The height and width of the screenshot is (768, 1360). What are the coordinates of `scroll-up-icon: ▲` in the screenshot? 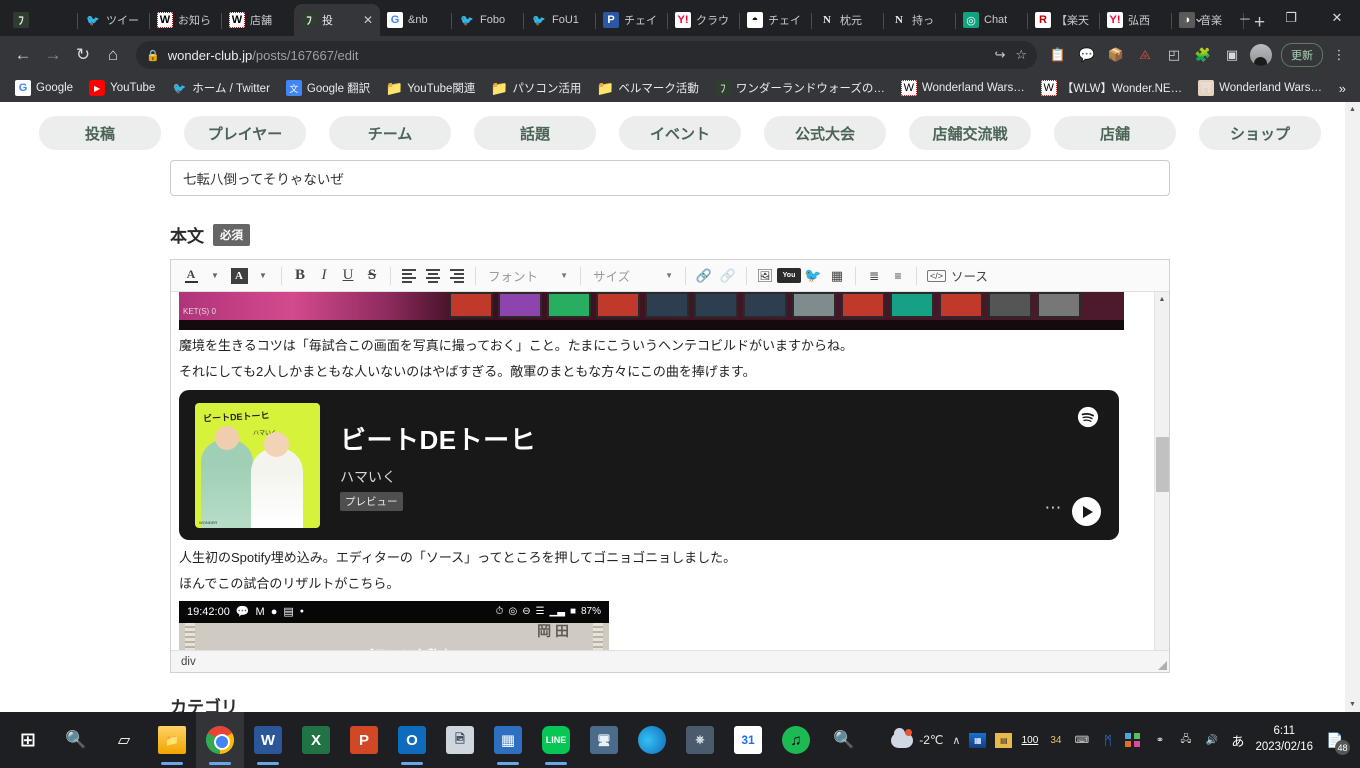 It's located at (1162, 299).